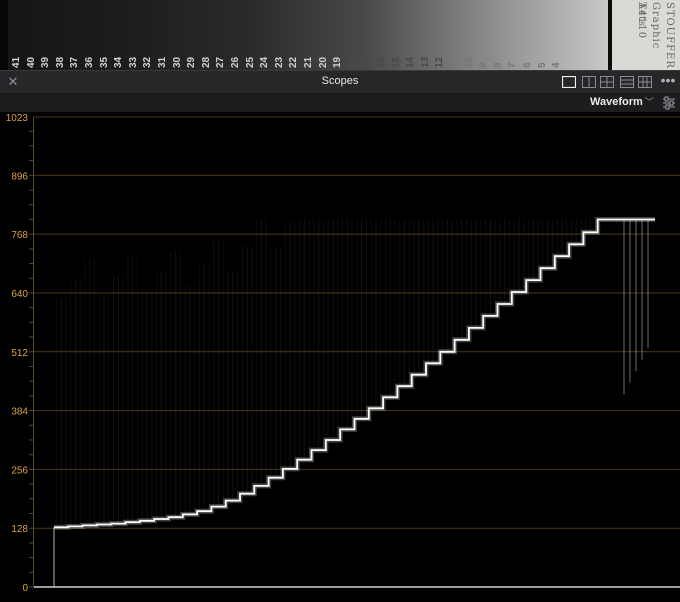  Describe the element at coordinates (454, 62) in the screenshot. I see `step-number: 11` at that location.